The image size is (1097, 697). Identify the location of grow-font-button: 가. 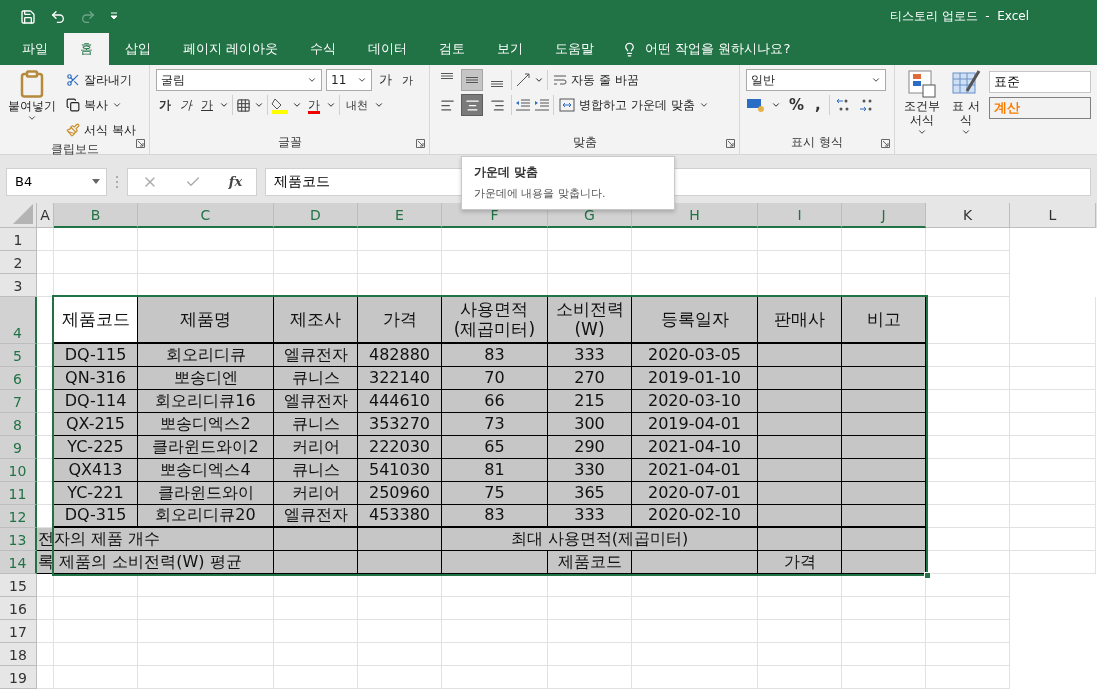
(385, 80).